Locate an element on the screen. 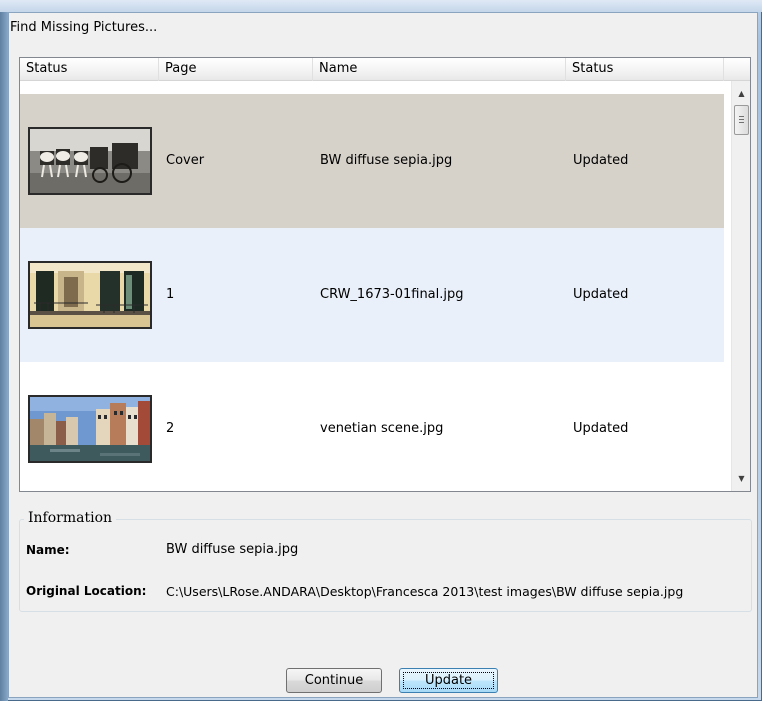 The image size is (762, 701). vertical-scrollbar: ▲ ▼ is located at coordinates (740, 286).